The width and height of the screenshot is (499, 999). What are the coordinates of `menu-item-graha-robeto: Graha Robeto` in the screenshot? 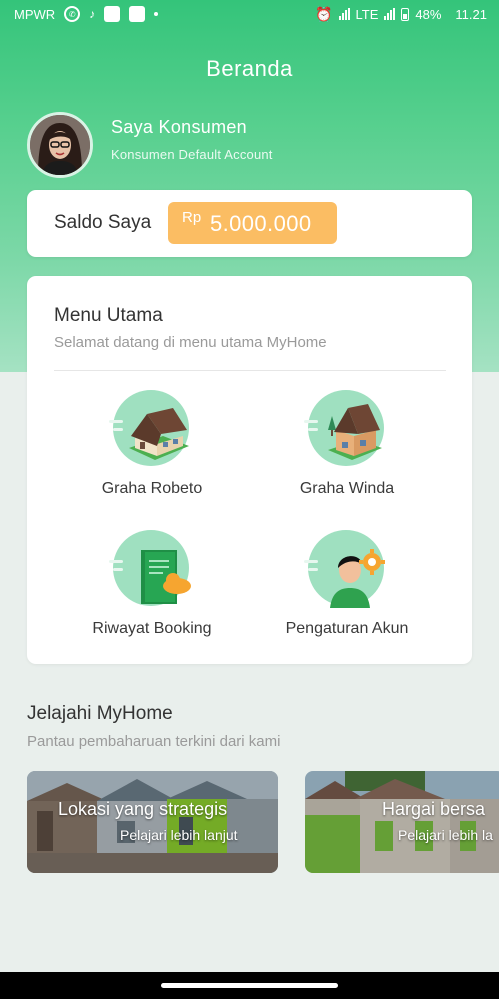 It's located at (152, 444).